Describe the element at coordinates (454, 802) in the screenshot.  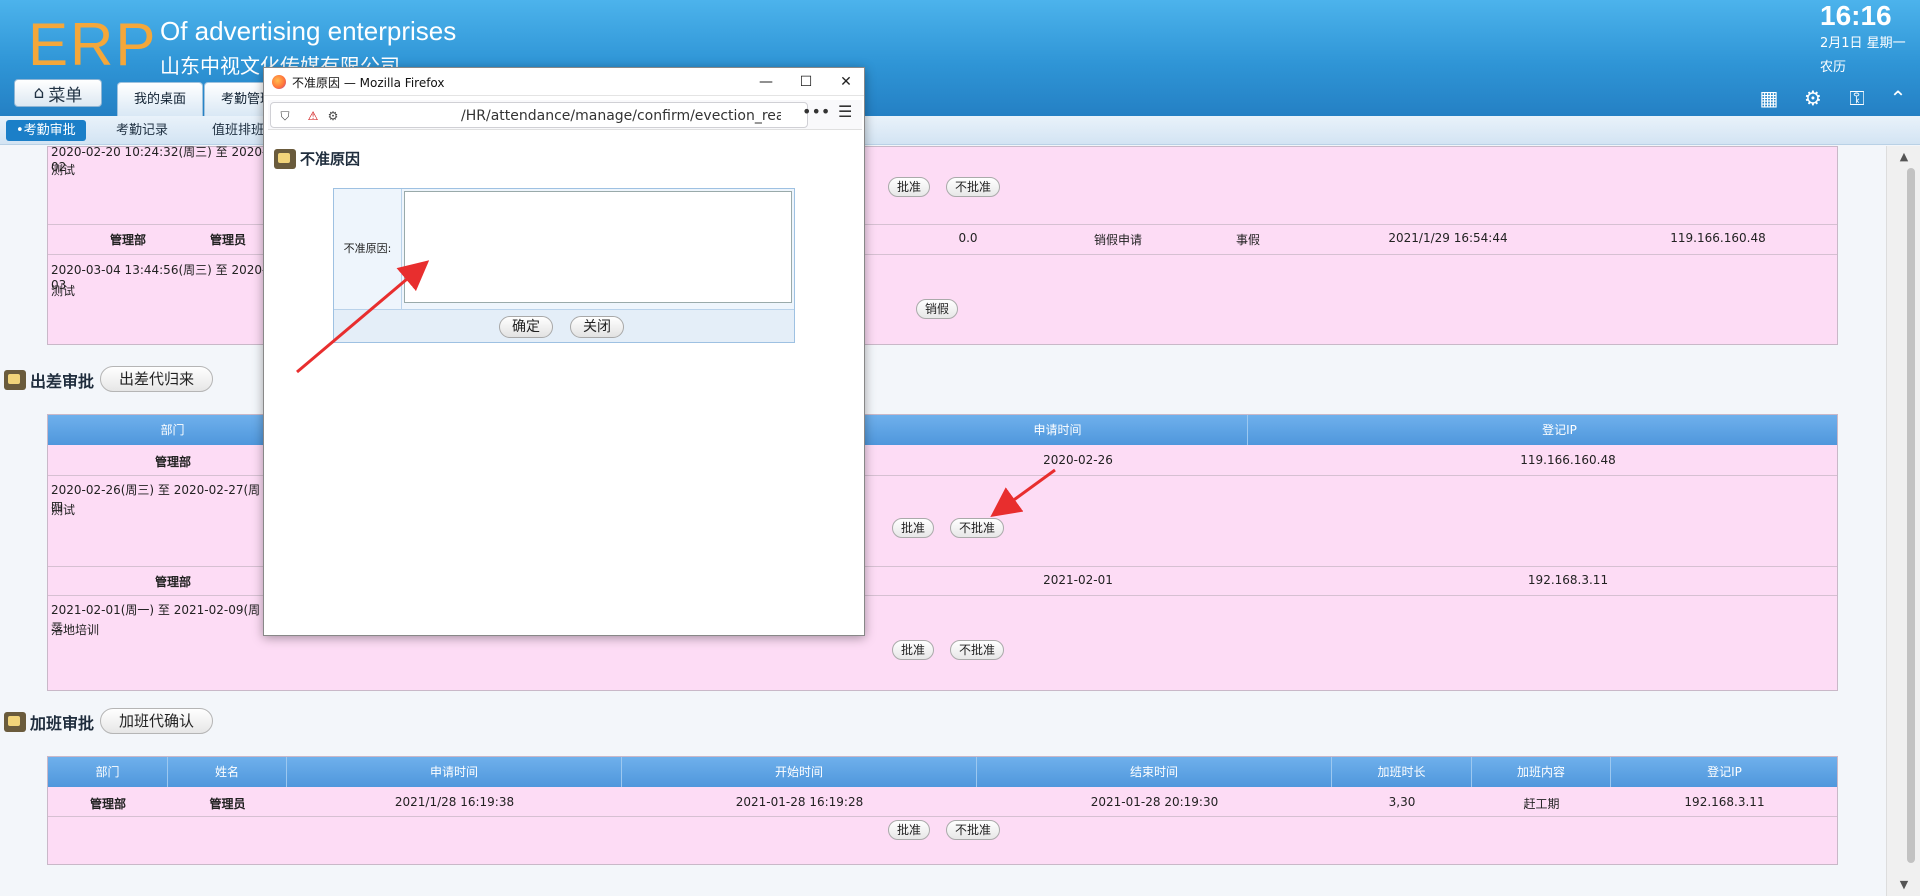
I see `ot-apply-time: 2021/1/28 16:19:38` at that location.